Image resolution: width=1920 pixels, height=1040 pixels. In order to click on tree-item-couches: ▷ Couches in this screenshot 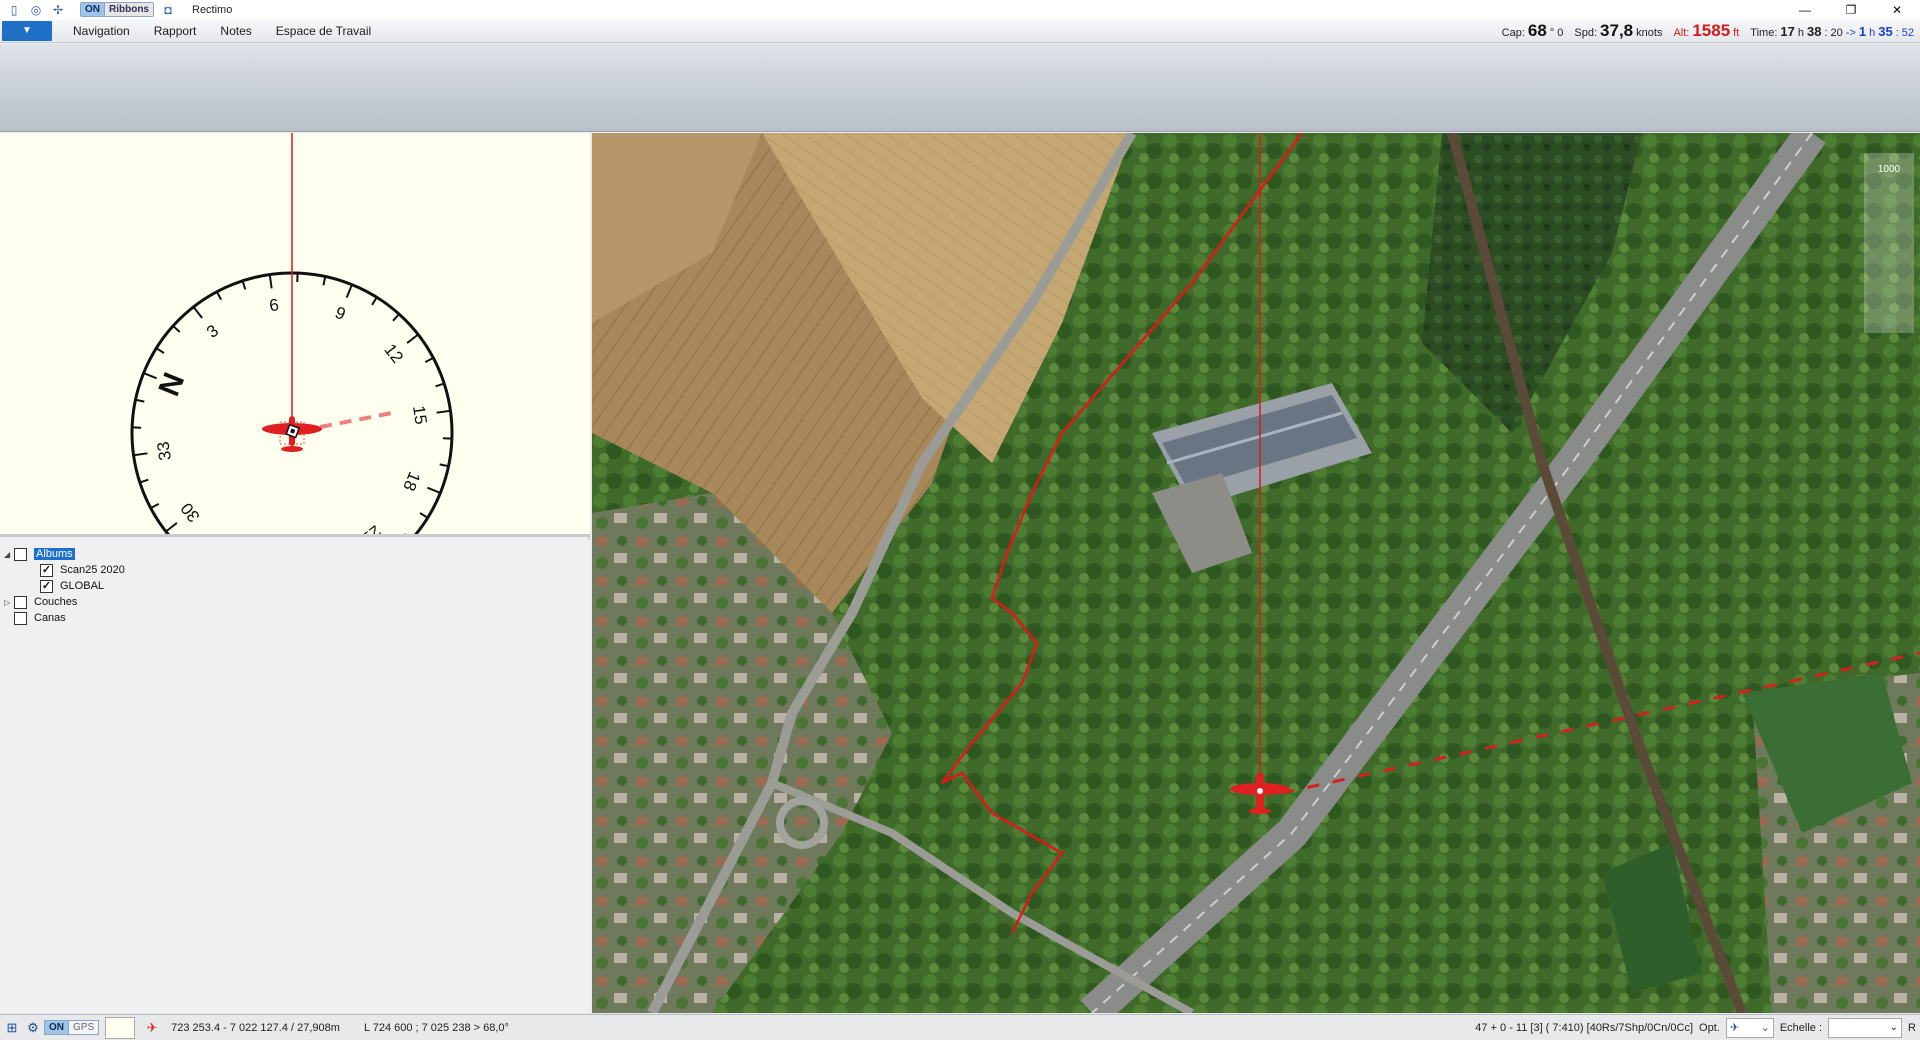, I will do `click(40, 602)`.